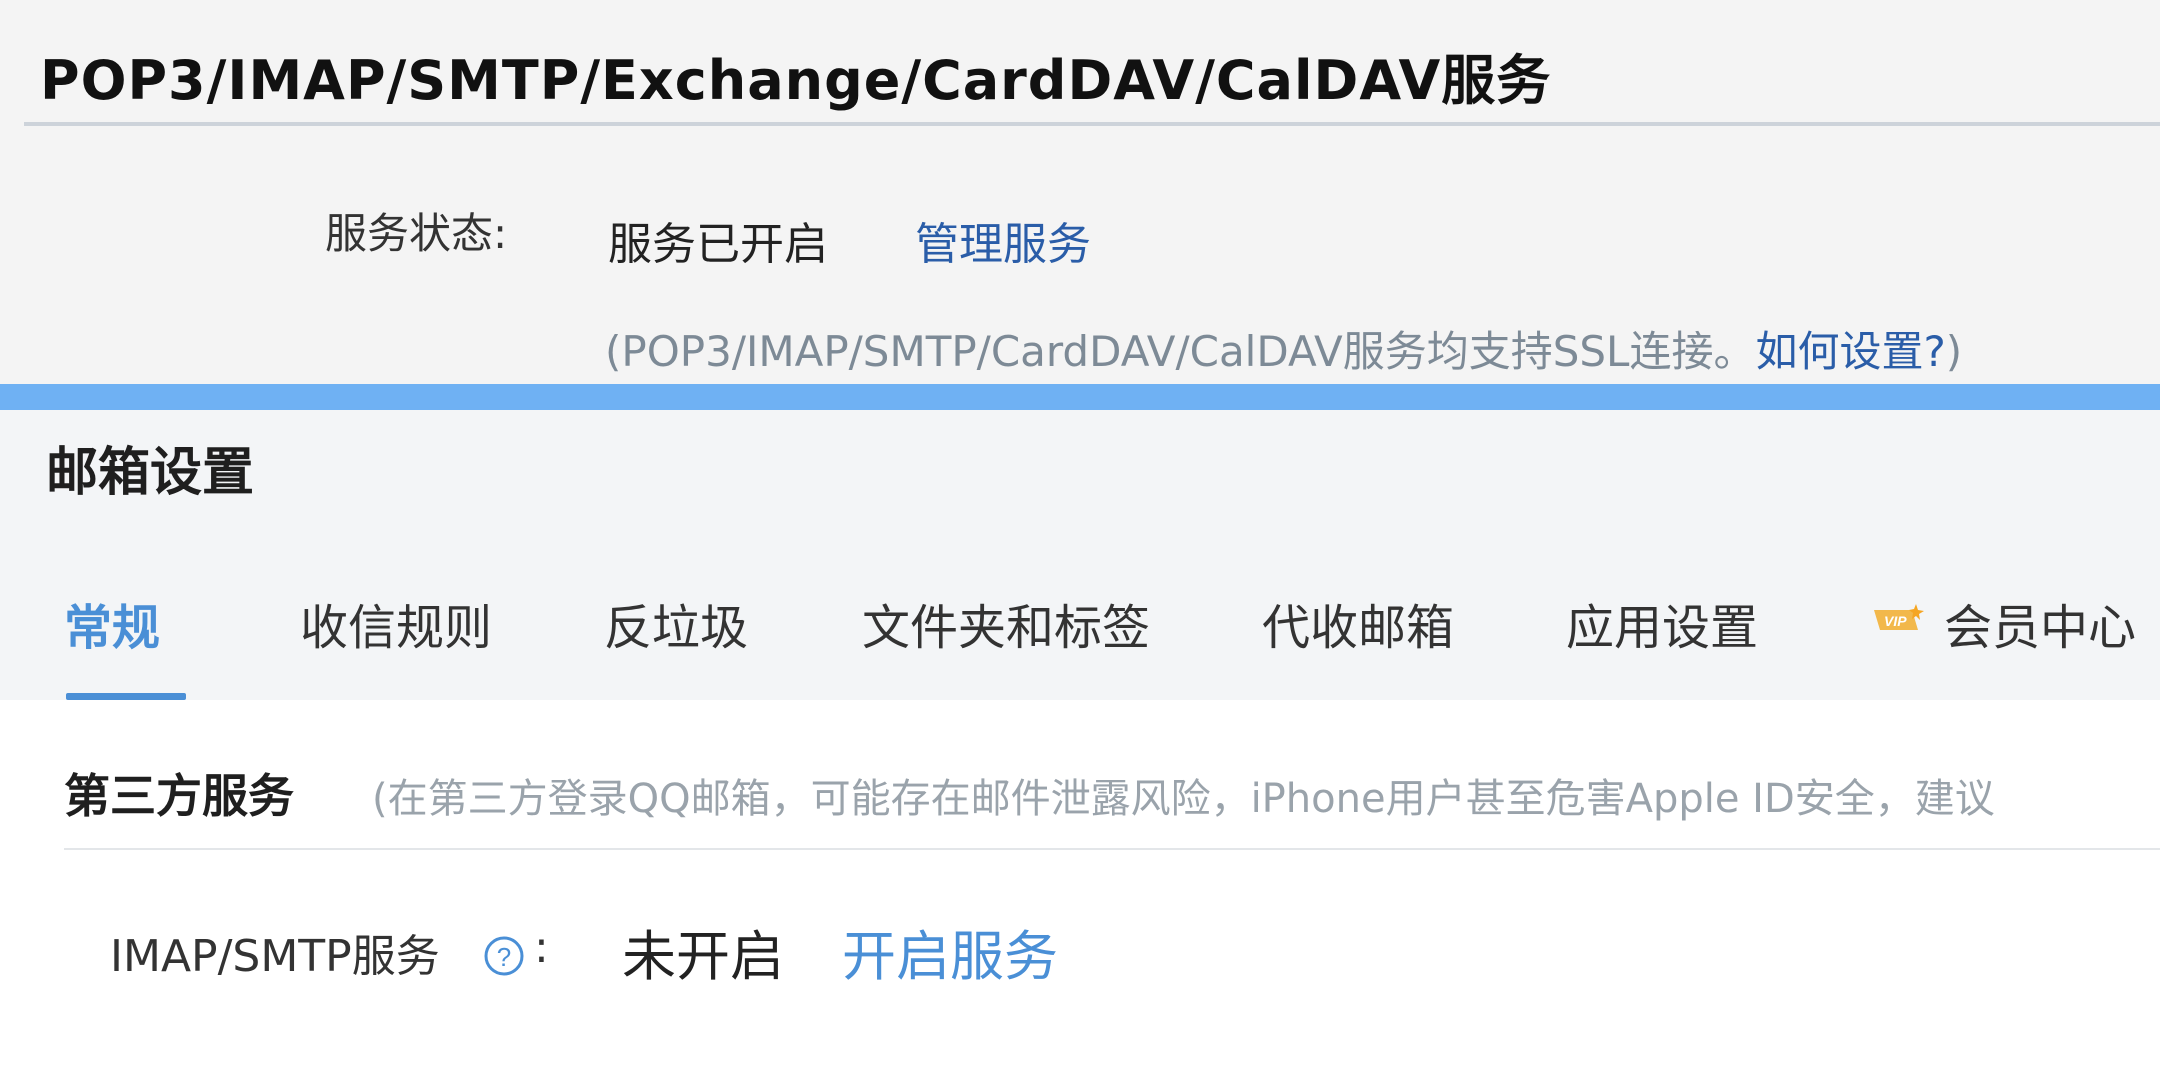 This screenshot has width=2160, height=1065. Describe the element at coordinates (718, 244) in the screenshot. I see `service-status-value: 服务已开启` at that location.